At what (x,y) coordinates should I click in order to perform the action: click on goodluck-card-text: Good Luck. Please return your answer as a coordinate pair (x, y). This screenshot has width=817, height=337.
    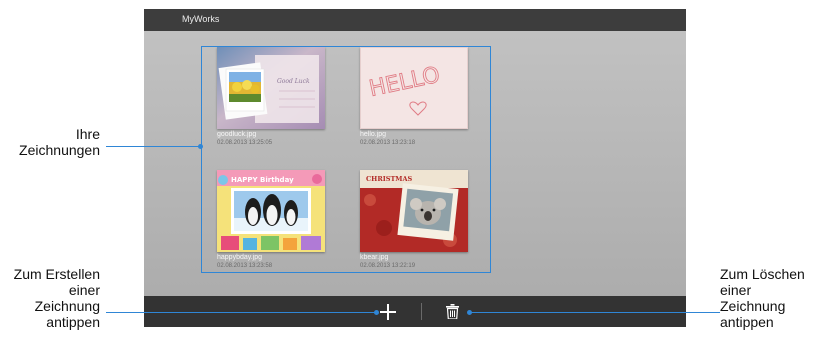
    Looking at the image, I should click on (293, 81).